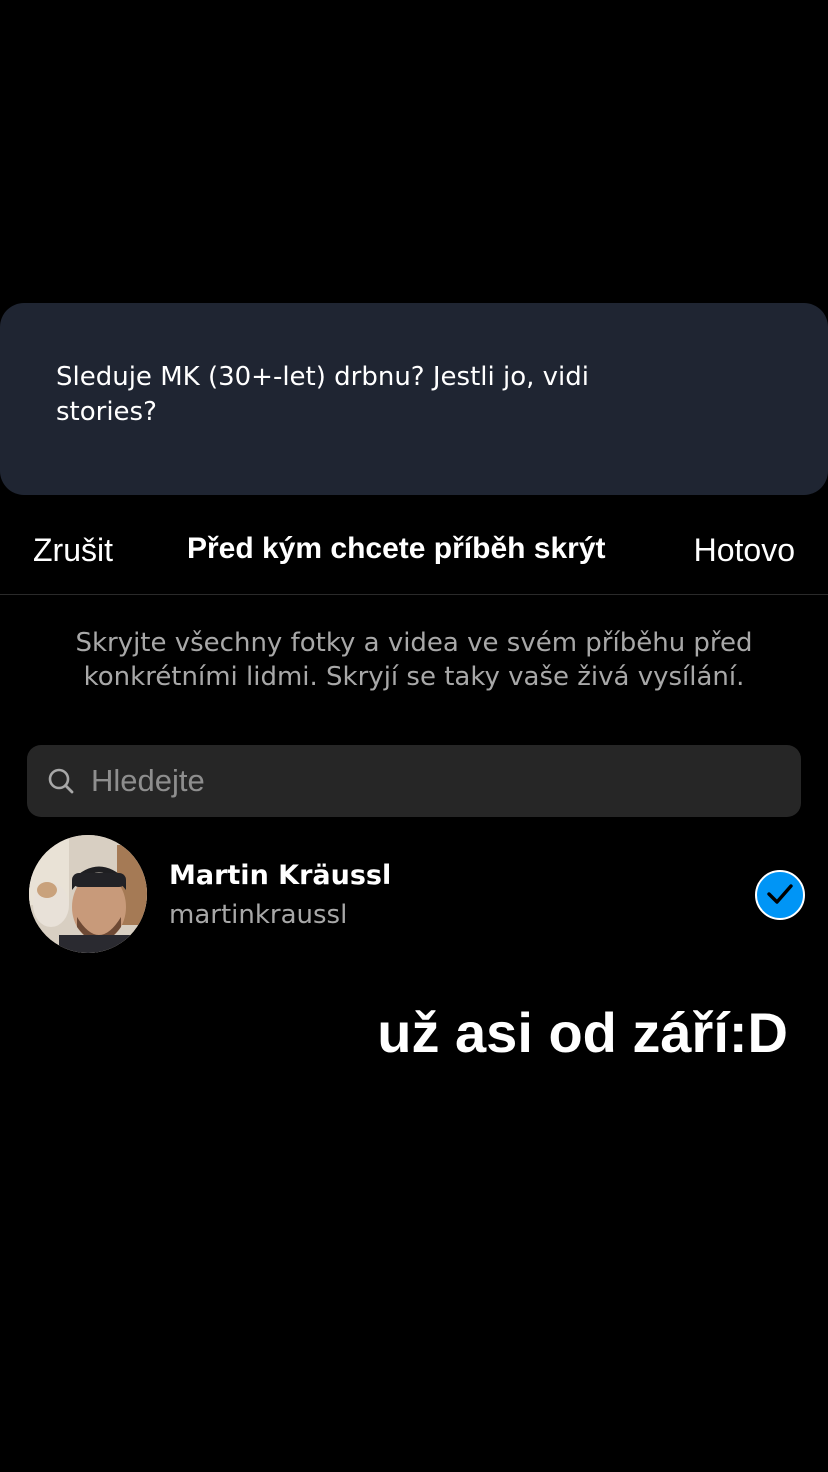 The height and width of the screenshot is (1472, 828). What do you see at coordinates (414, 594) in the screenshot?
I see `header-divider` at bounding box center [414, 594].